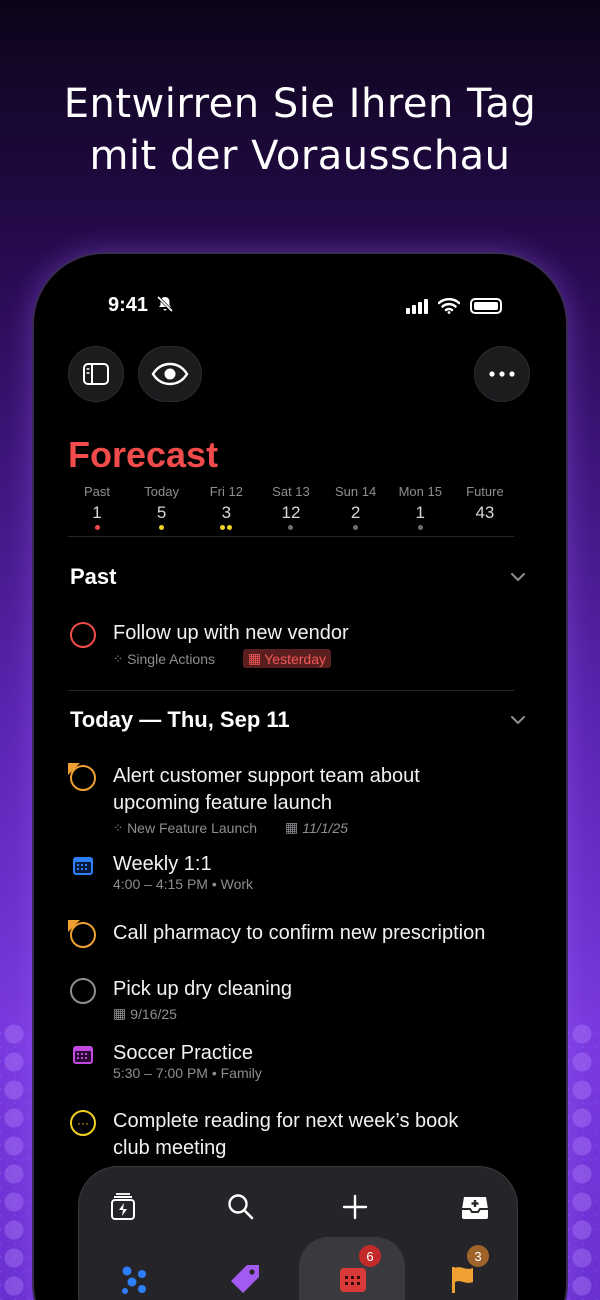 This screenshot has height=1300, width=600. What do you see at coordinates (74, 769) in the screenshot?
I see `flag-icon` at bounding box center [74, 769].